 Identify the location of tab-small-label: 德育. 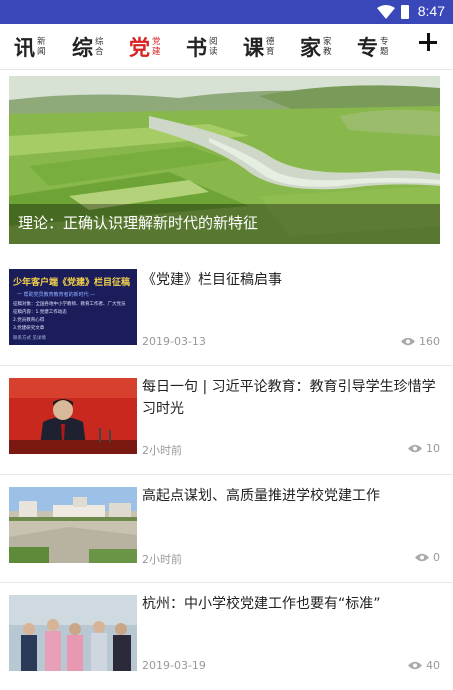
(270, 47).